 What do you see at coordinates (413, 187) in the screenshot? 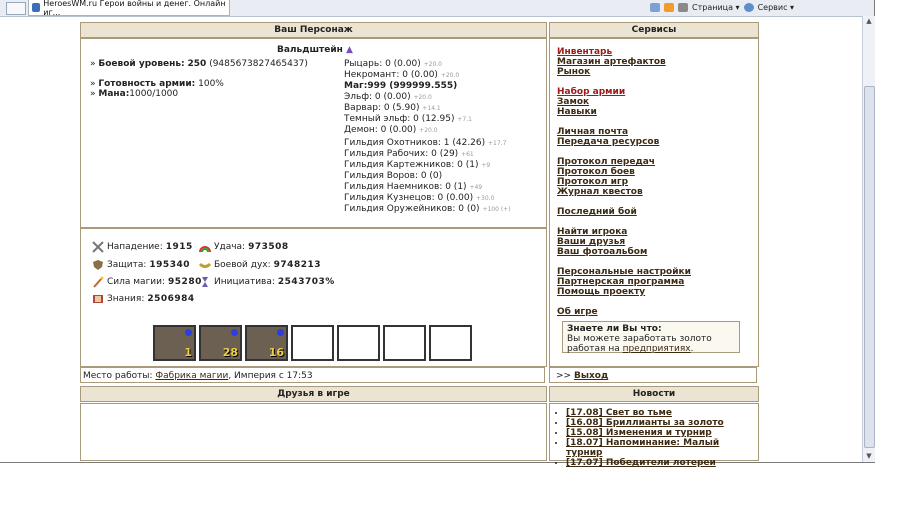
I see `guild-row: Гильдия Наемников: 0 (1) +49` at bounding box center [413, 187].